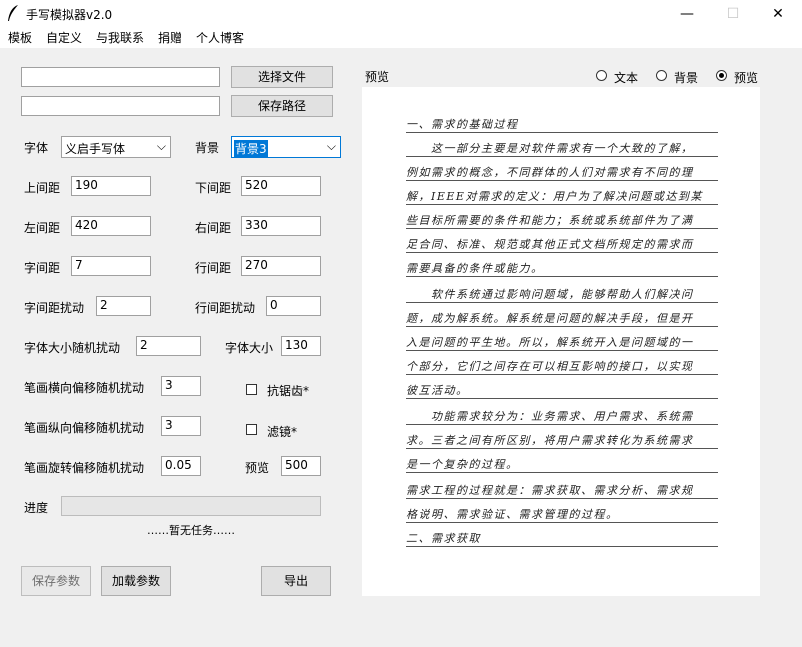 The height and width of the screenshot is (647, 802). Describe the element at coordinates (181, 386) in the screenshot. I see `stroke-h-jitter-input: 3` at that location.